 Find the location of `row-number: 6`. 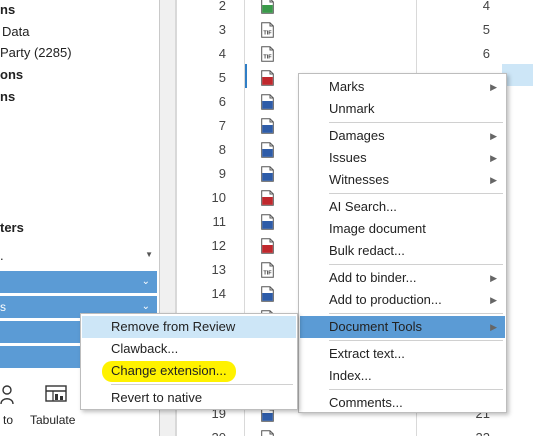

row-number: 6 is located at coordinates (222, 101).